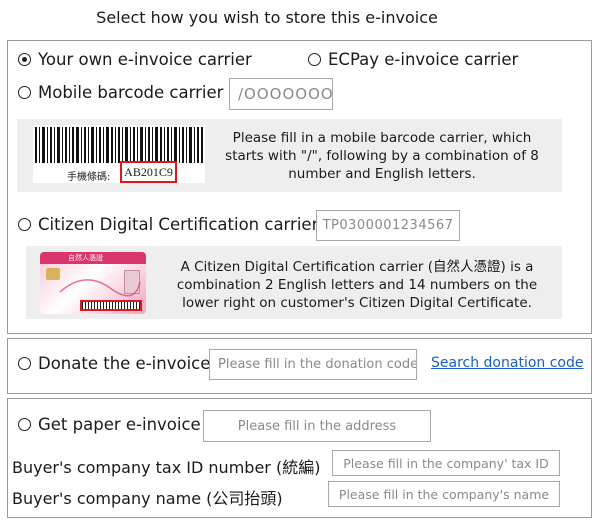  I want to click on radio-ecpay-carrier: ECPay e-invoice carrier, so click(413, 59).